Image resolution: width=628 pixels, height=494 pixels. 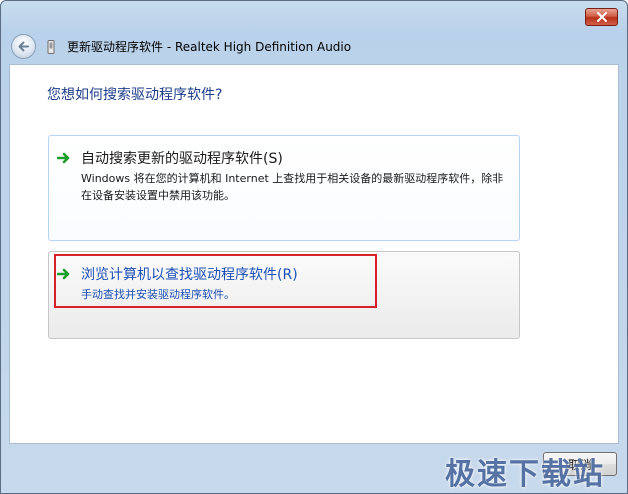 What do you see at coordinates (580, 464) in the screenshot?
I see `cancel-button: 取消` at bounding box center [580, 464].